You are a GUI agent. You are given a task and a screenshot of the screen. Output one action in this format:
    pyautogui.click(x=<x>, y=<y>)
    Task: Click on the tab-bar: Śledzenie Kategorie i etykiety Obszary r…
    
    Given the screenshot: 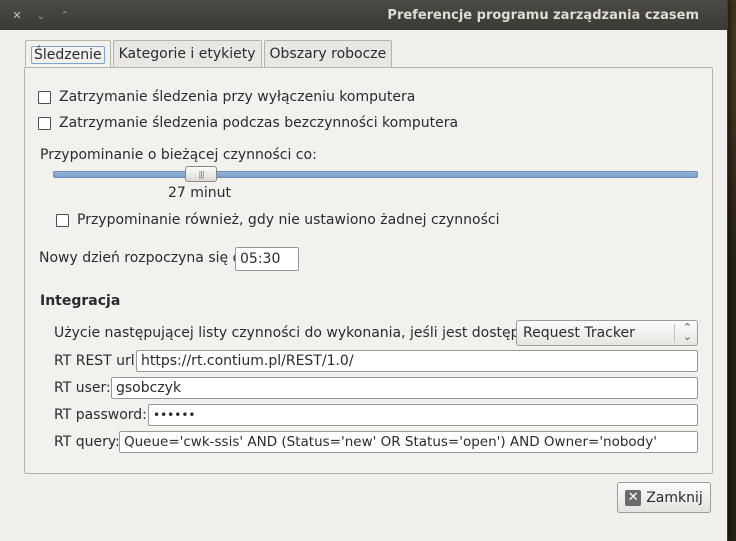 What is the action you would take?
    pyautogui.click(x=209, y=54)
    